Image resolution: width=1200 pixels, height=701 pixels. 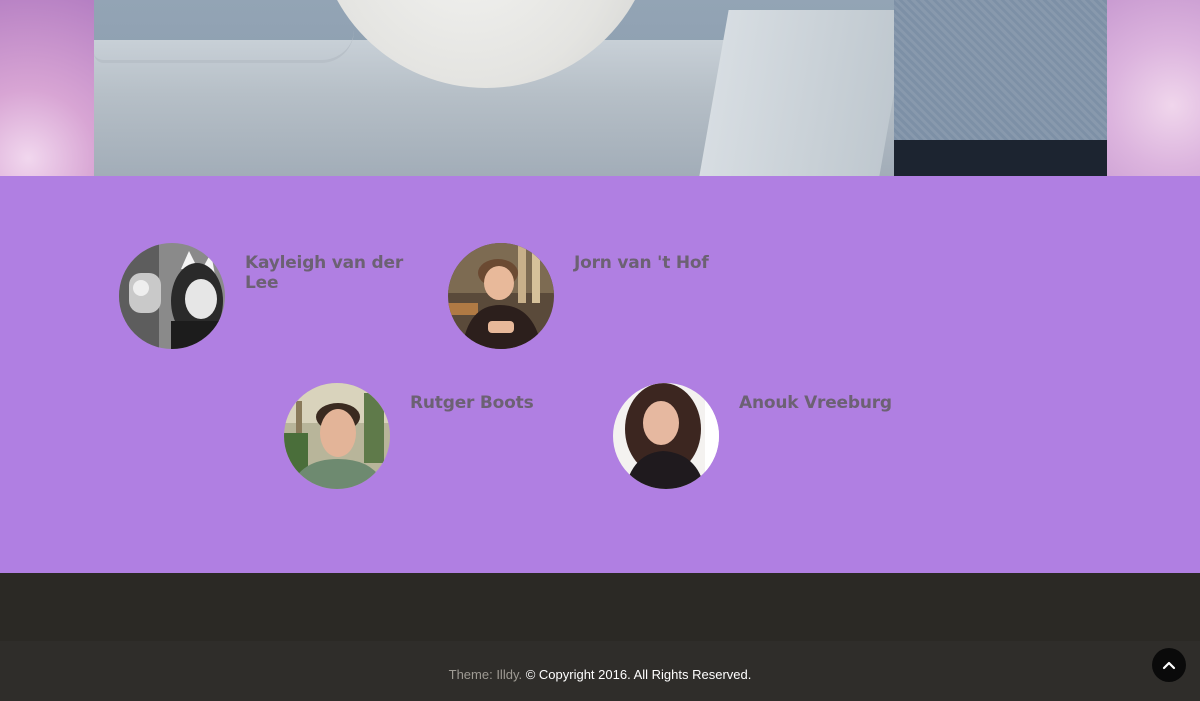 What do you see at coordinates (641, 263) in the screenshot?
I see `member-name: Jorn van 't Hof` at bounding box center [641, 263].